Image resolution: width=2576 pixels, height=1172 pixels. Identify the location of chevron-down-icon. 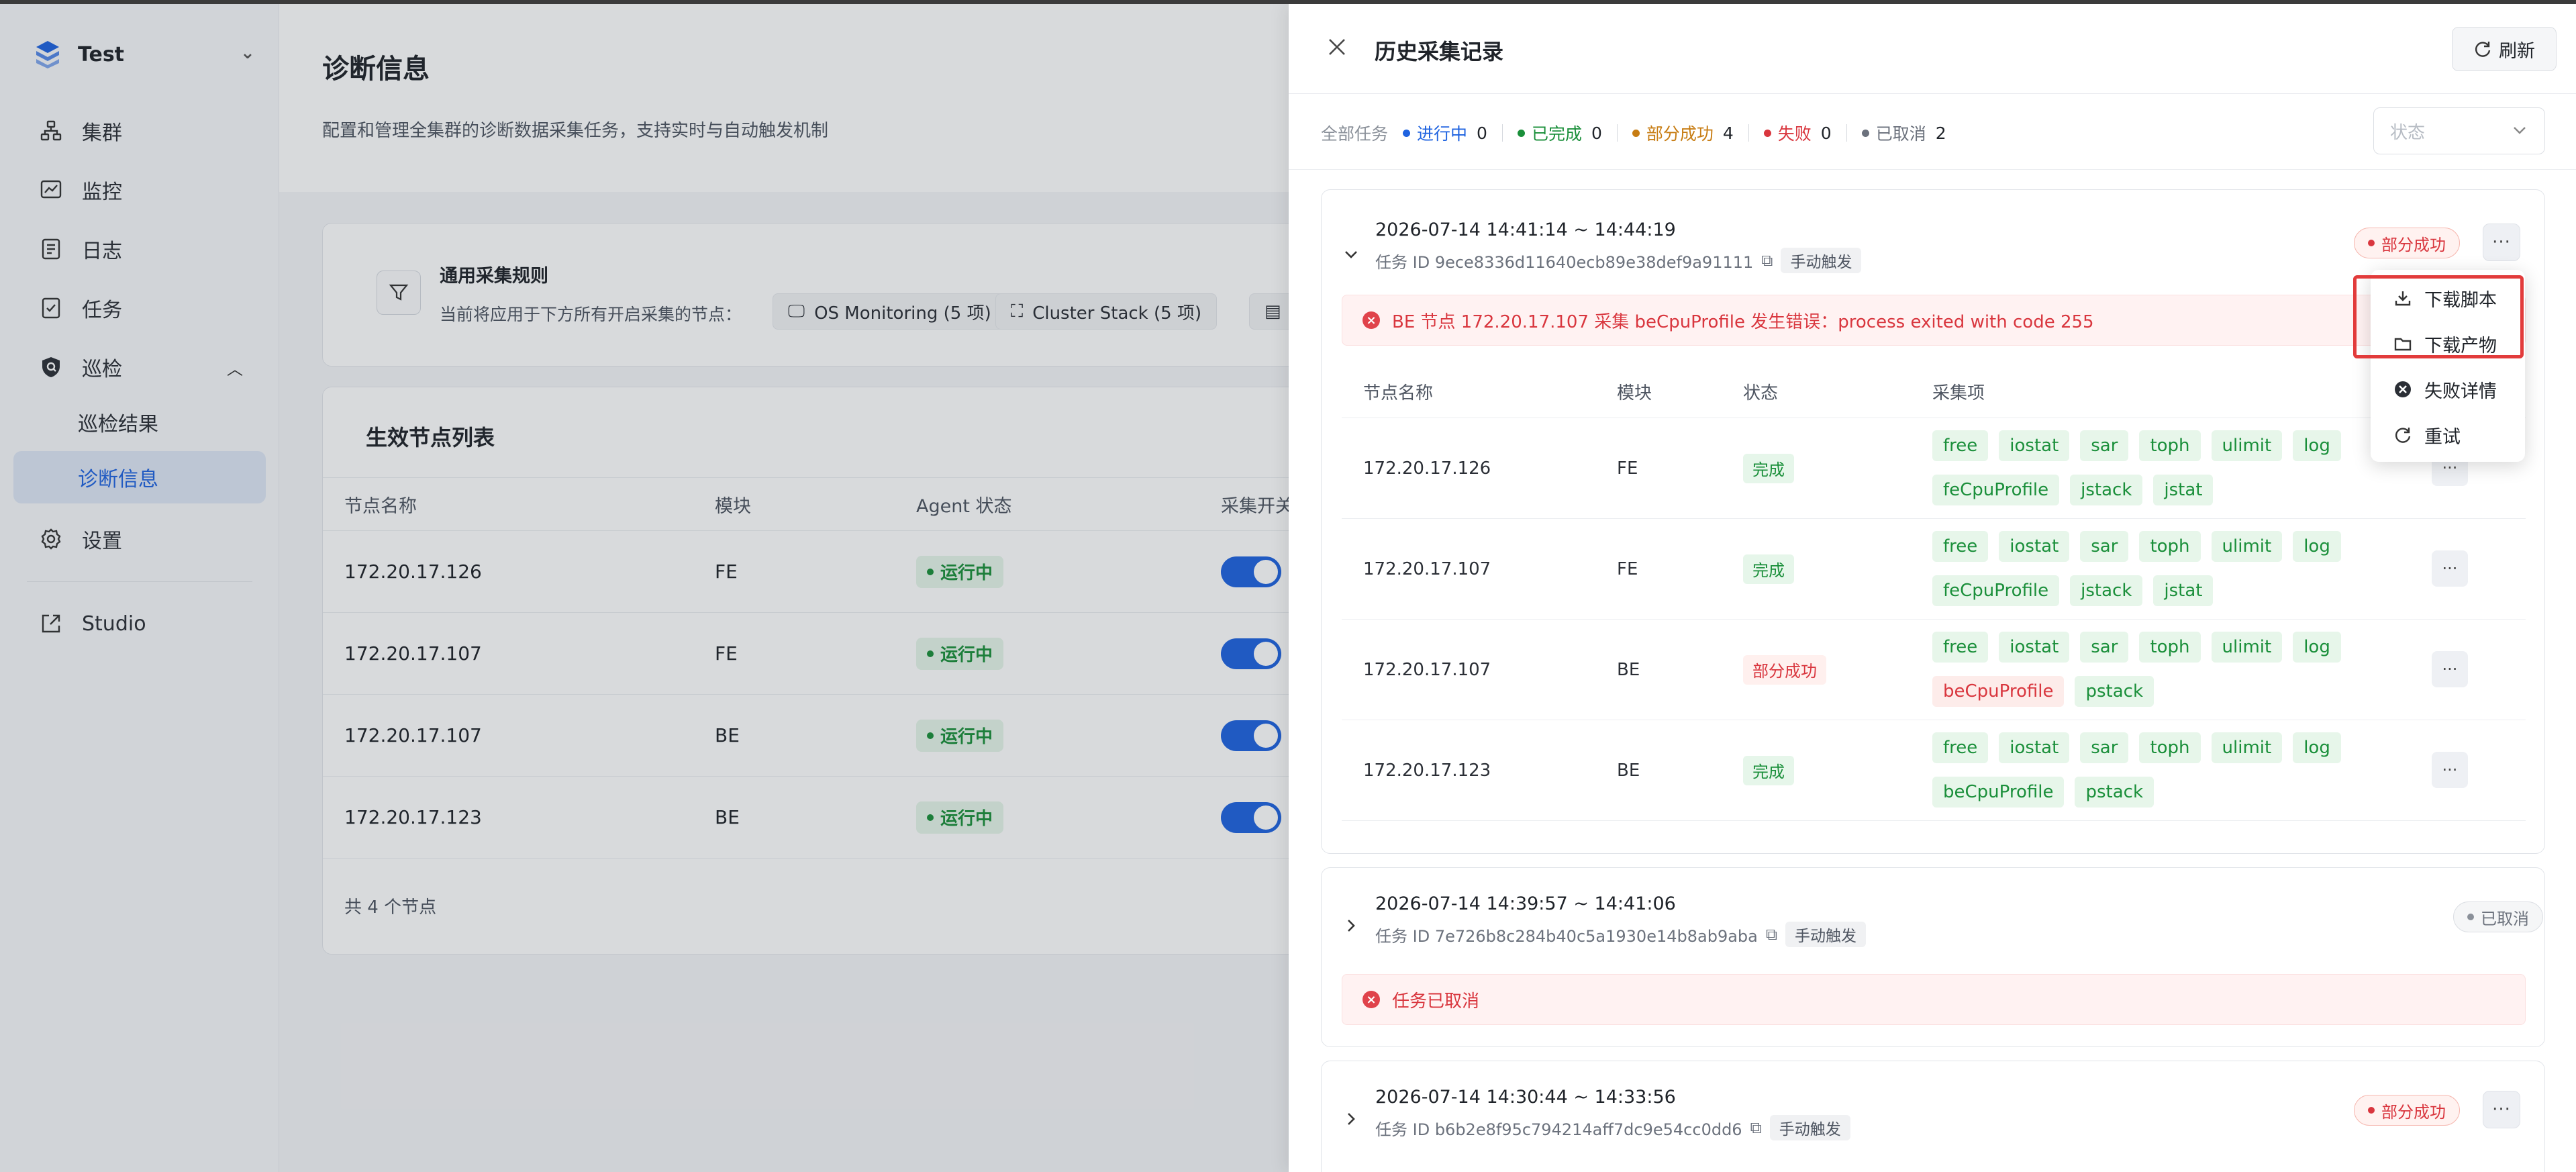
(1351, 254).